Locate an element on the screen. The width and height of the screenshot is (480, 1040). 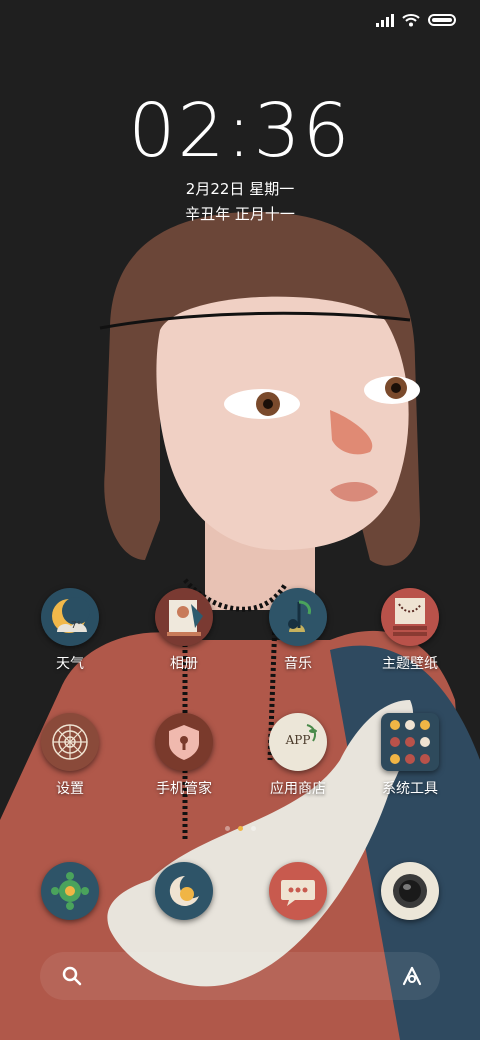
camera-icon is located at coordinates (410, 891).